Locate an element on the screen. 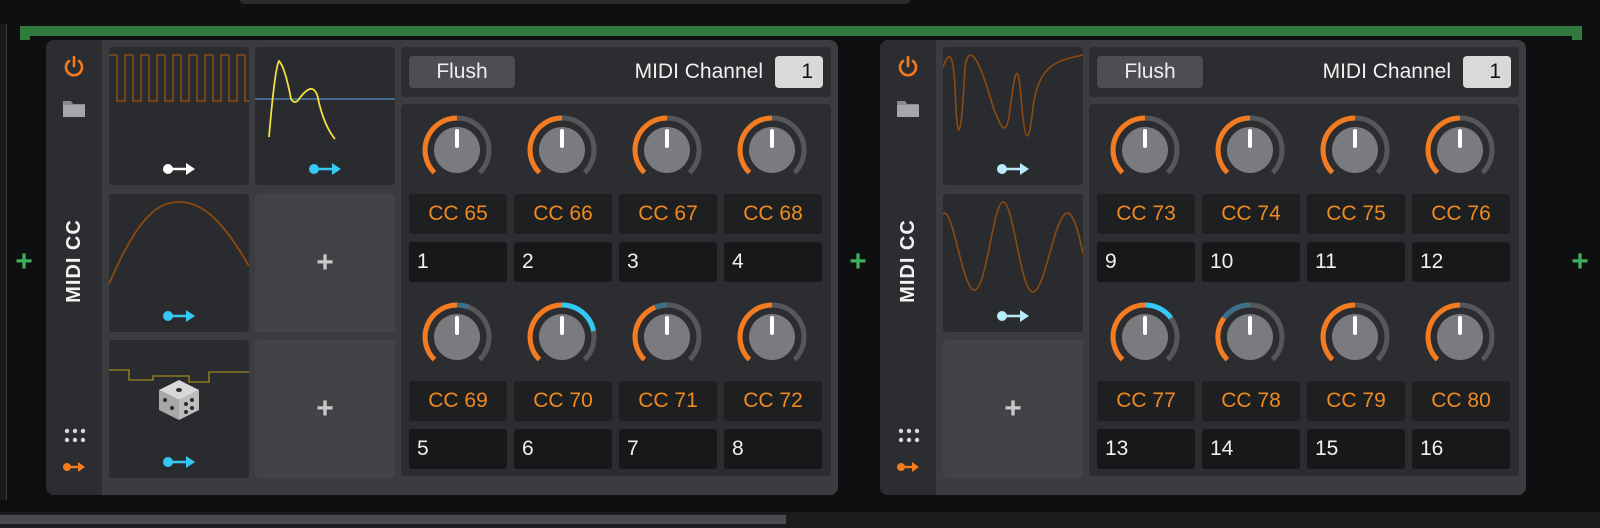 This screenshot has height=528, width=1600. slot-number-field: 4 is located at coordinates (773, 262).